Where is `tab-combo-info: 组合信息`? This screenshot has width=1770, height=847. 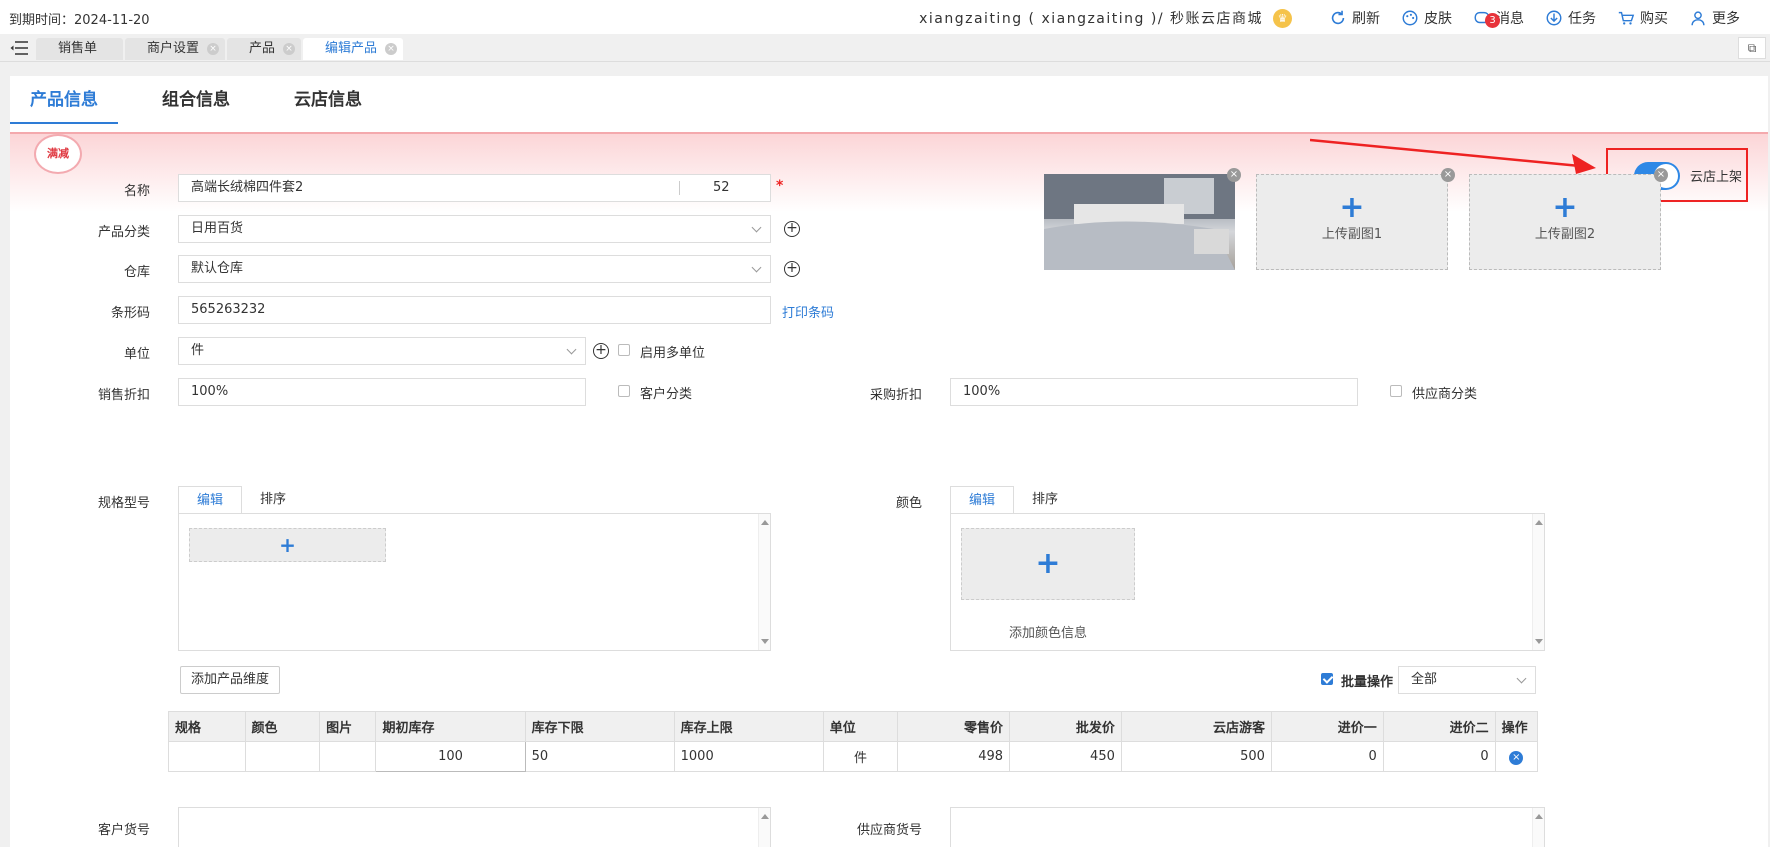 tab-combo-info: 组合信息 is located at coordinates (196, 100).